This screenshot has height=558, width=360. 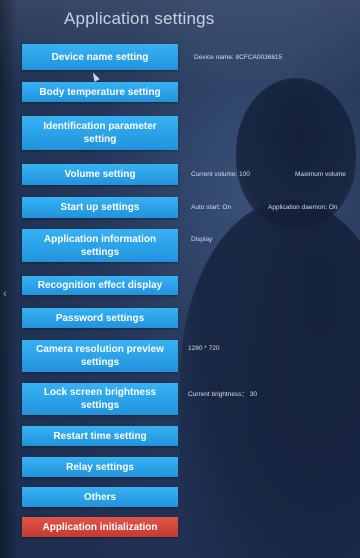 What do you see at coordinates (100, 245) in the screenshot?
I see `application-information-settings-button: Application information settings` at bounding box center [100, 245].